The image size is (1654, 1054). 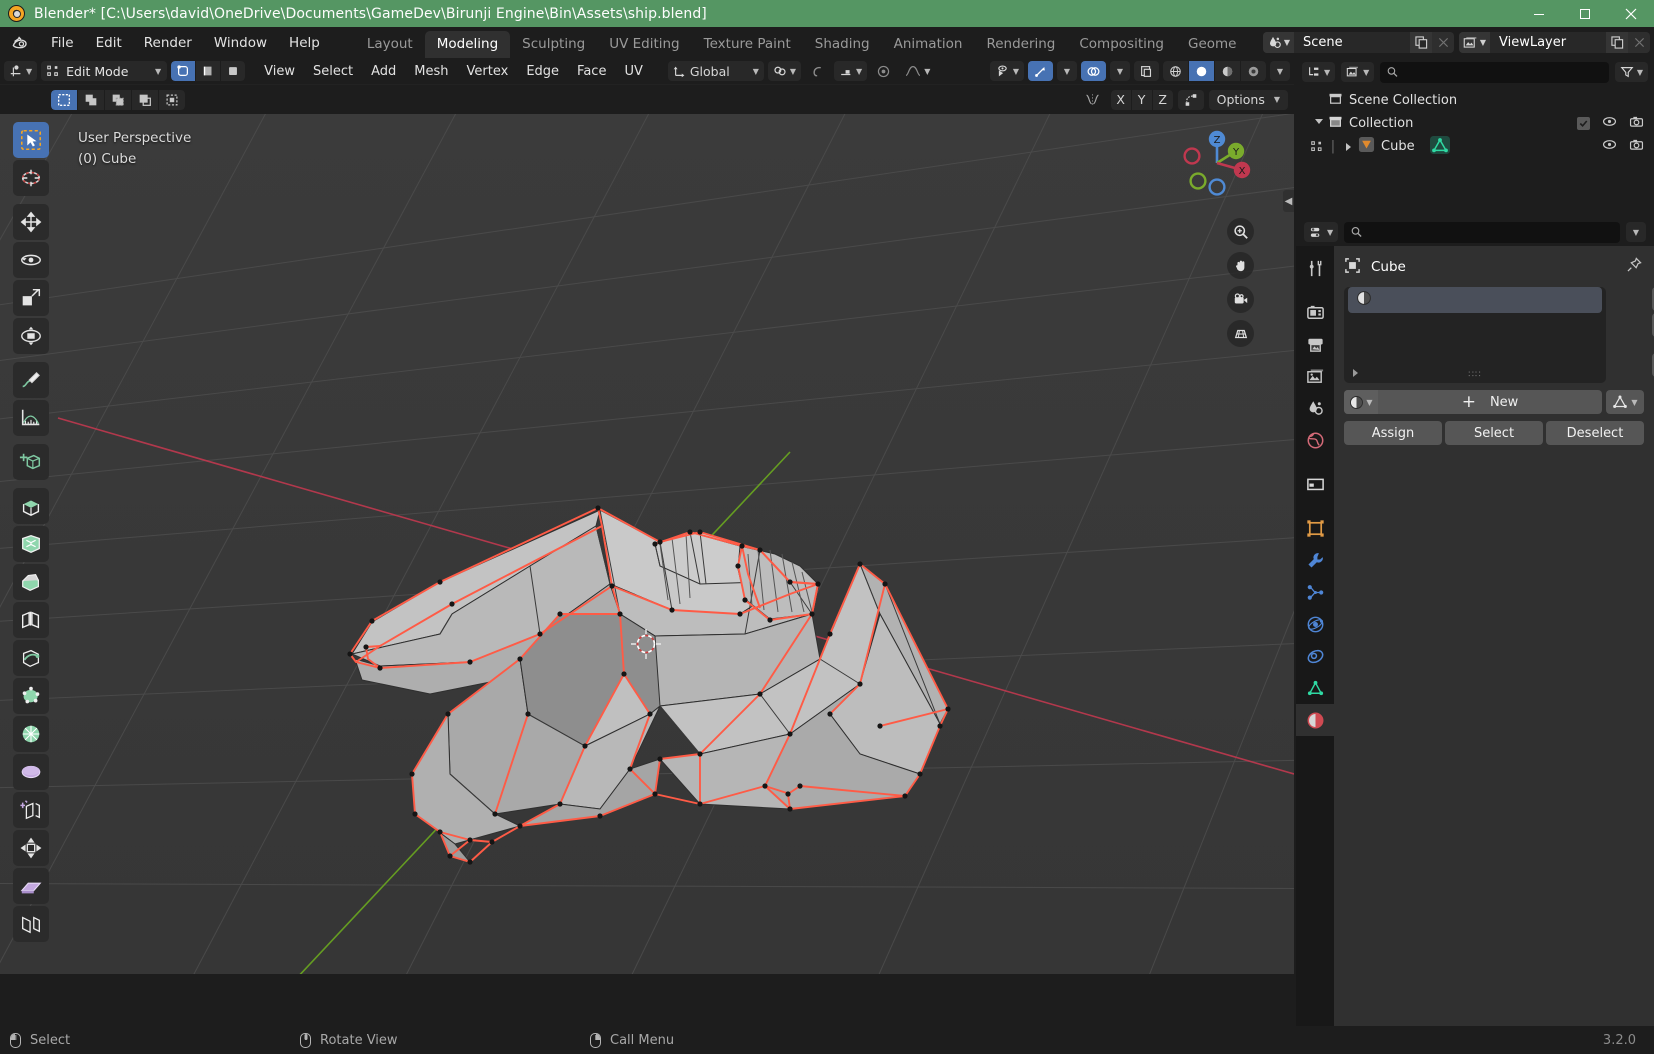 I want to click on rotate-tool, so click(x=31, y=260).